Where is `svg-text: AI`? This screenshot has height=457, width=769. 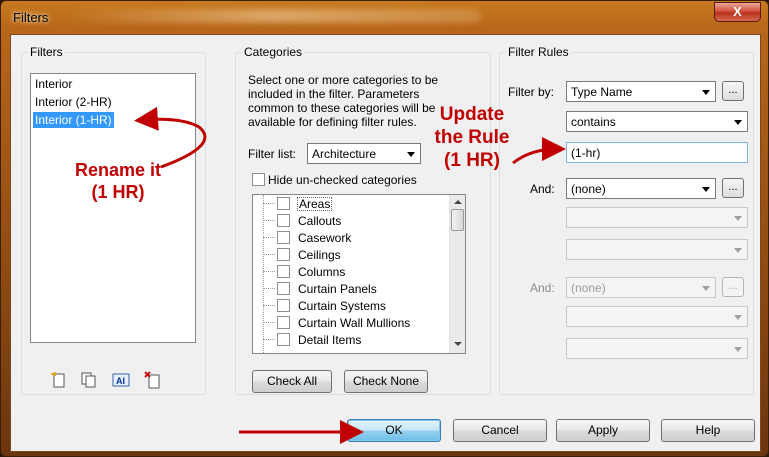 svg-text: AI is located at coordinates (120, 381).